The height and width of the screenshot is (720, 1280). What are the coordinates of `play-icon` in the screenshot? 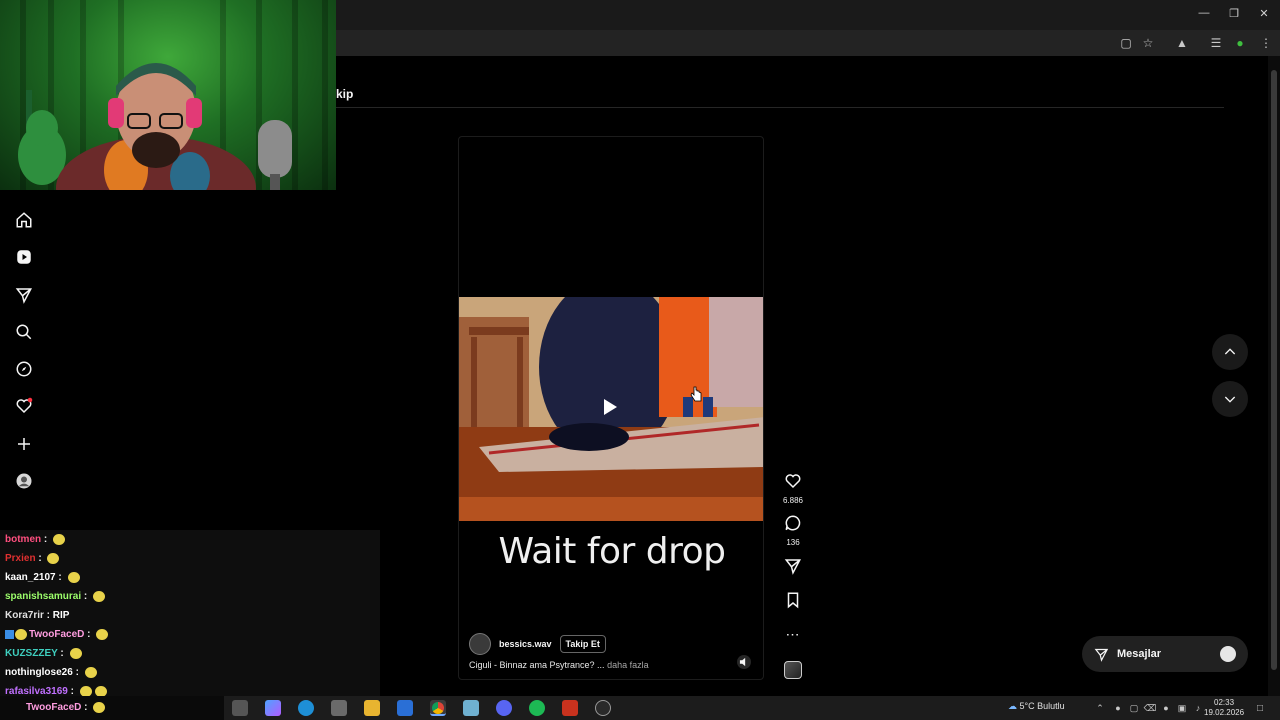 It's located at (610, 407).